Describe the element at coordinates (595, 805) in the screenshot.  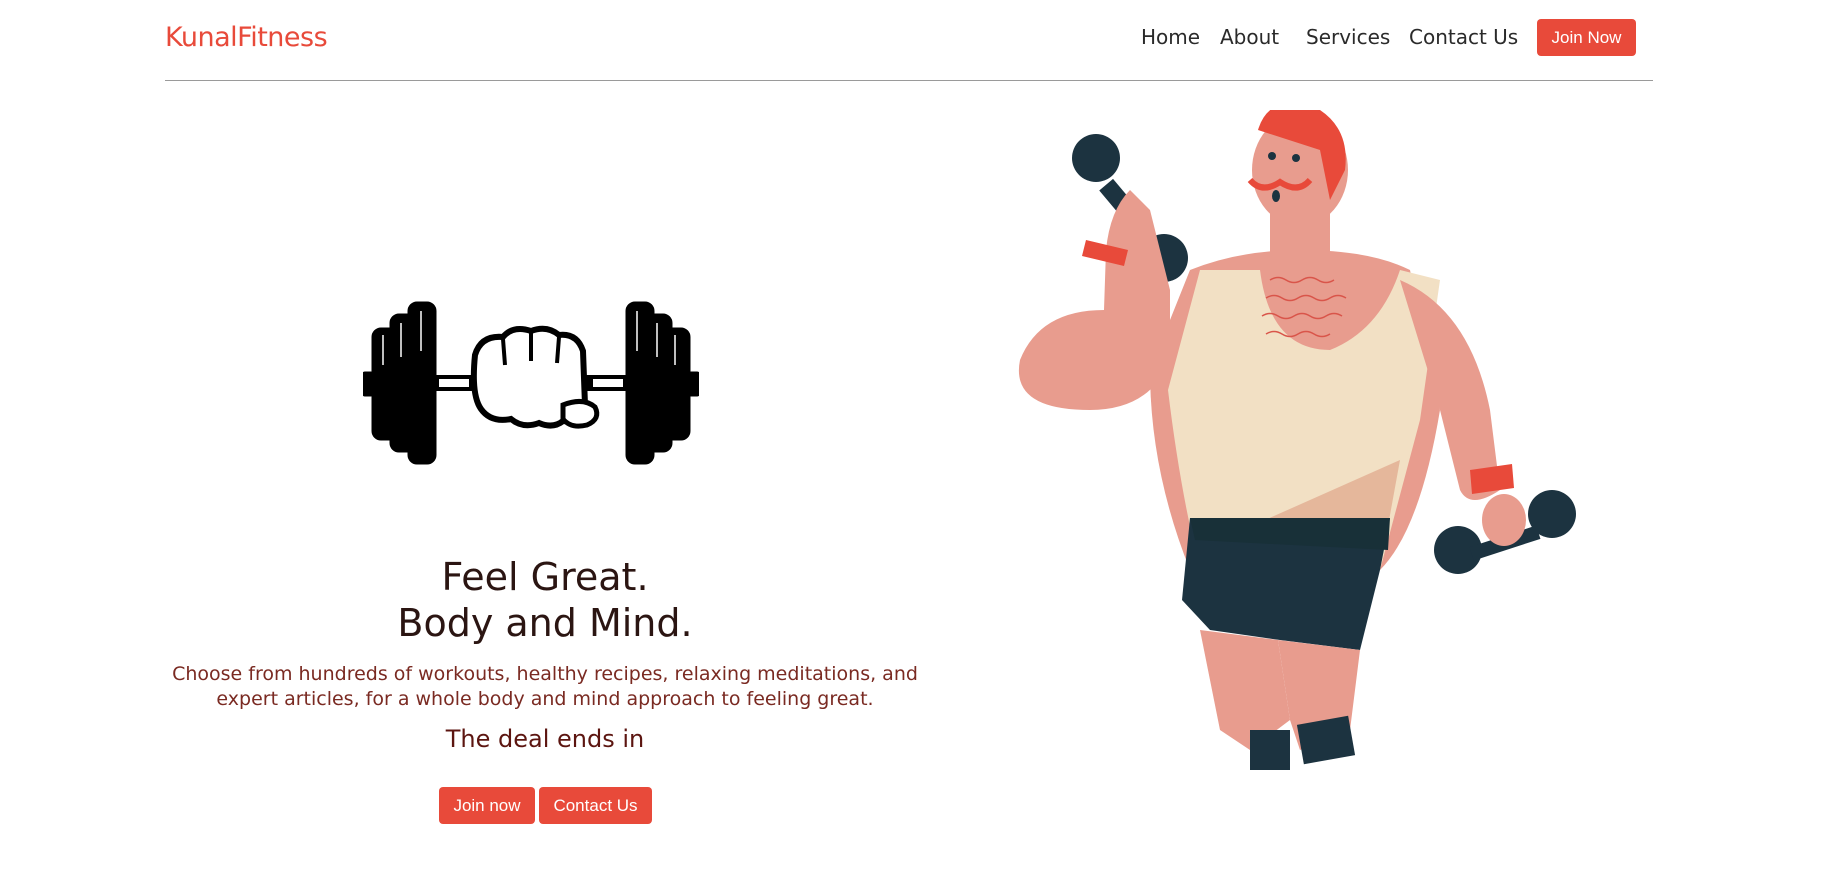
I see `contact-us-button: Contact Us` at that location.